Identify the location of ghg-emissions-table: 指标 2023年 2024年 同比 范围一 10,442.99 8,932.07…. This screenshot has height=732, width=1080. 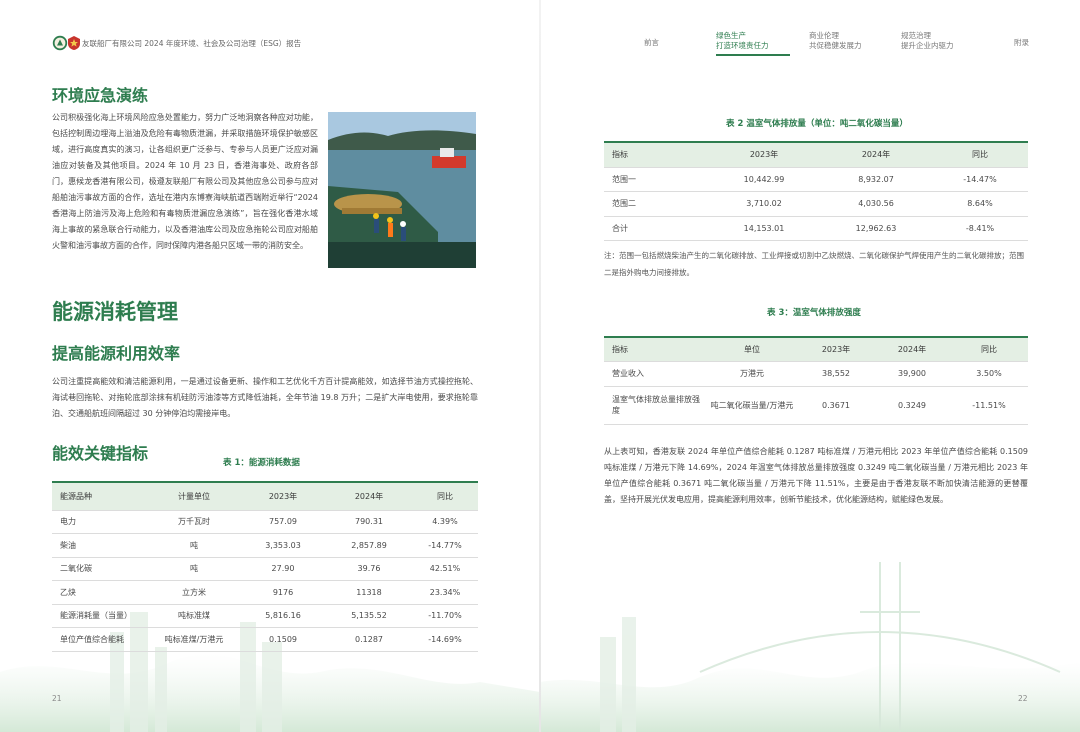
(816, 191).